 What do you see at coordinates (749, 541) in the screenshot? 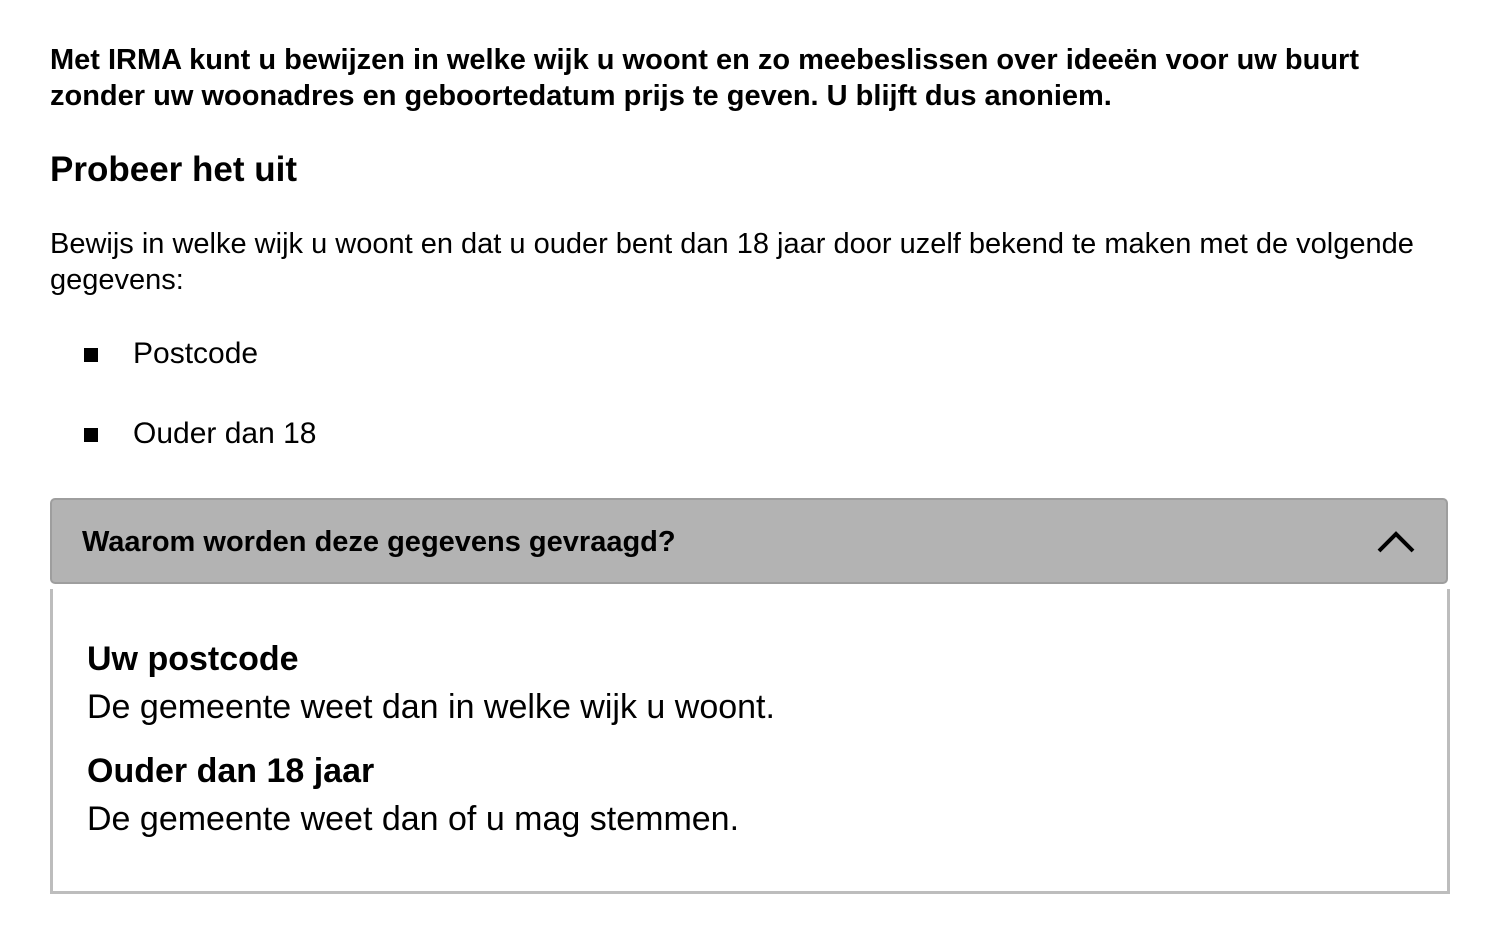
I see `accordion-toggle: Waarom worden deze gegevens gevraagd?` at bounding box center [749, 541].